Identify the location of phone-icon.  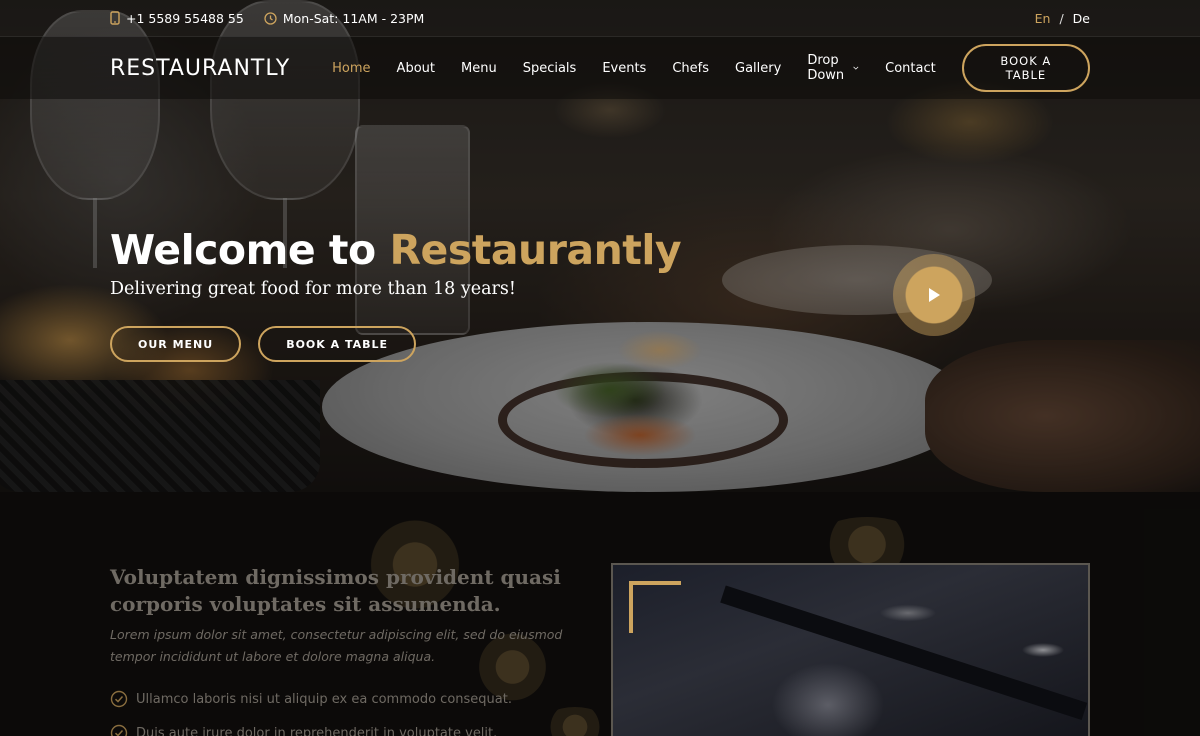
(115, 18).